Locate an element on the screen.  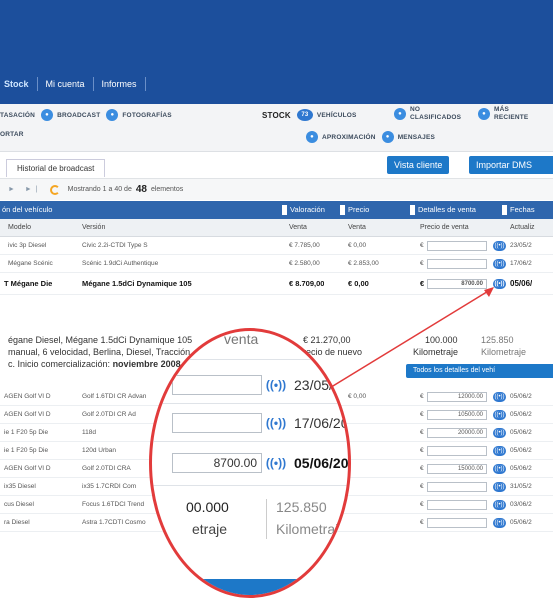
zoom-kilometraje-1-label: etraje is located at coordinates (210, 529).